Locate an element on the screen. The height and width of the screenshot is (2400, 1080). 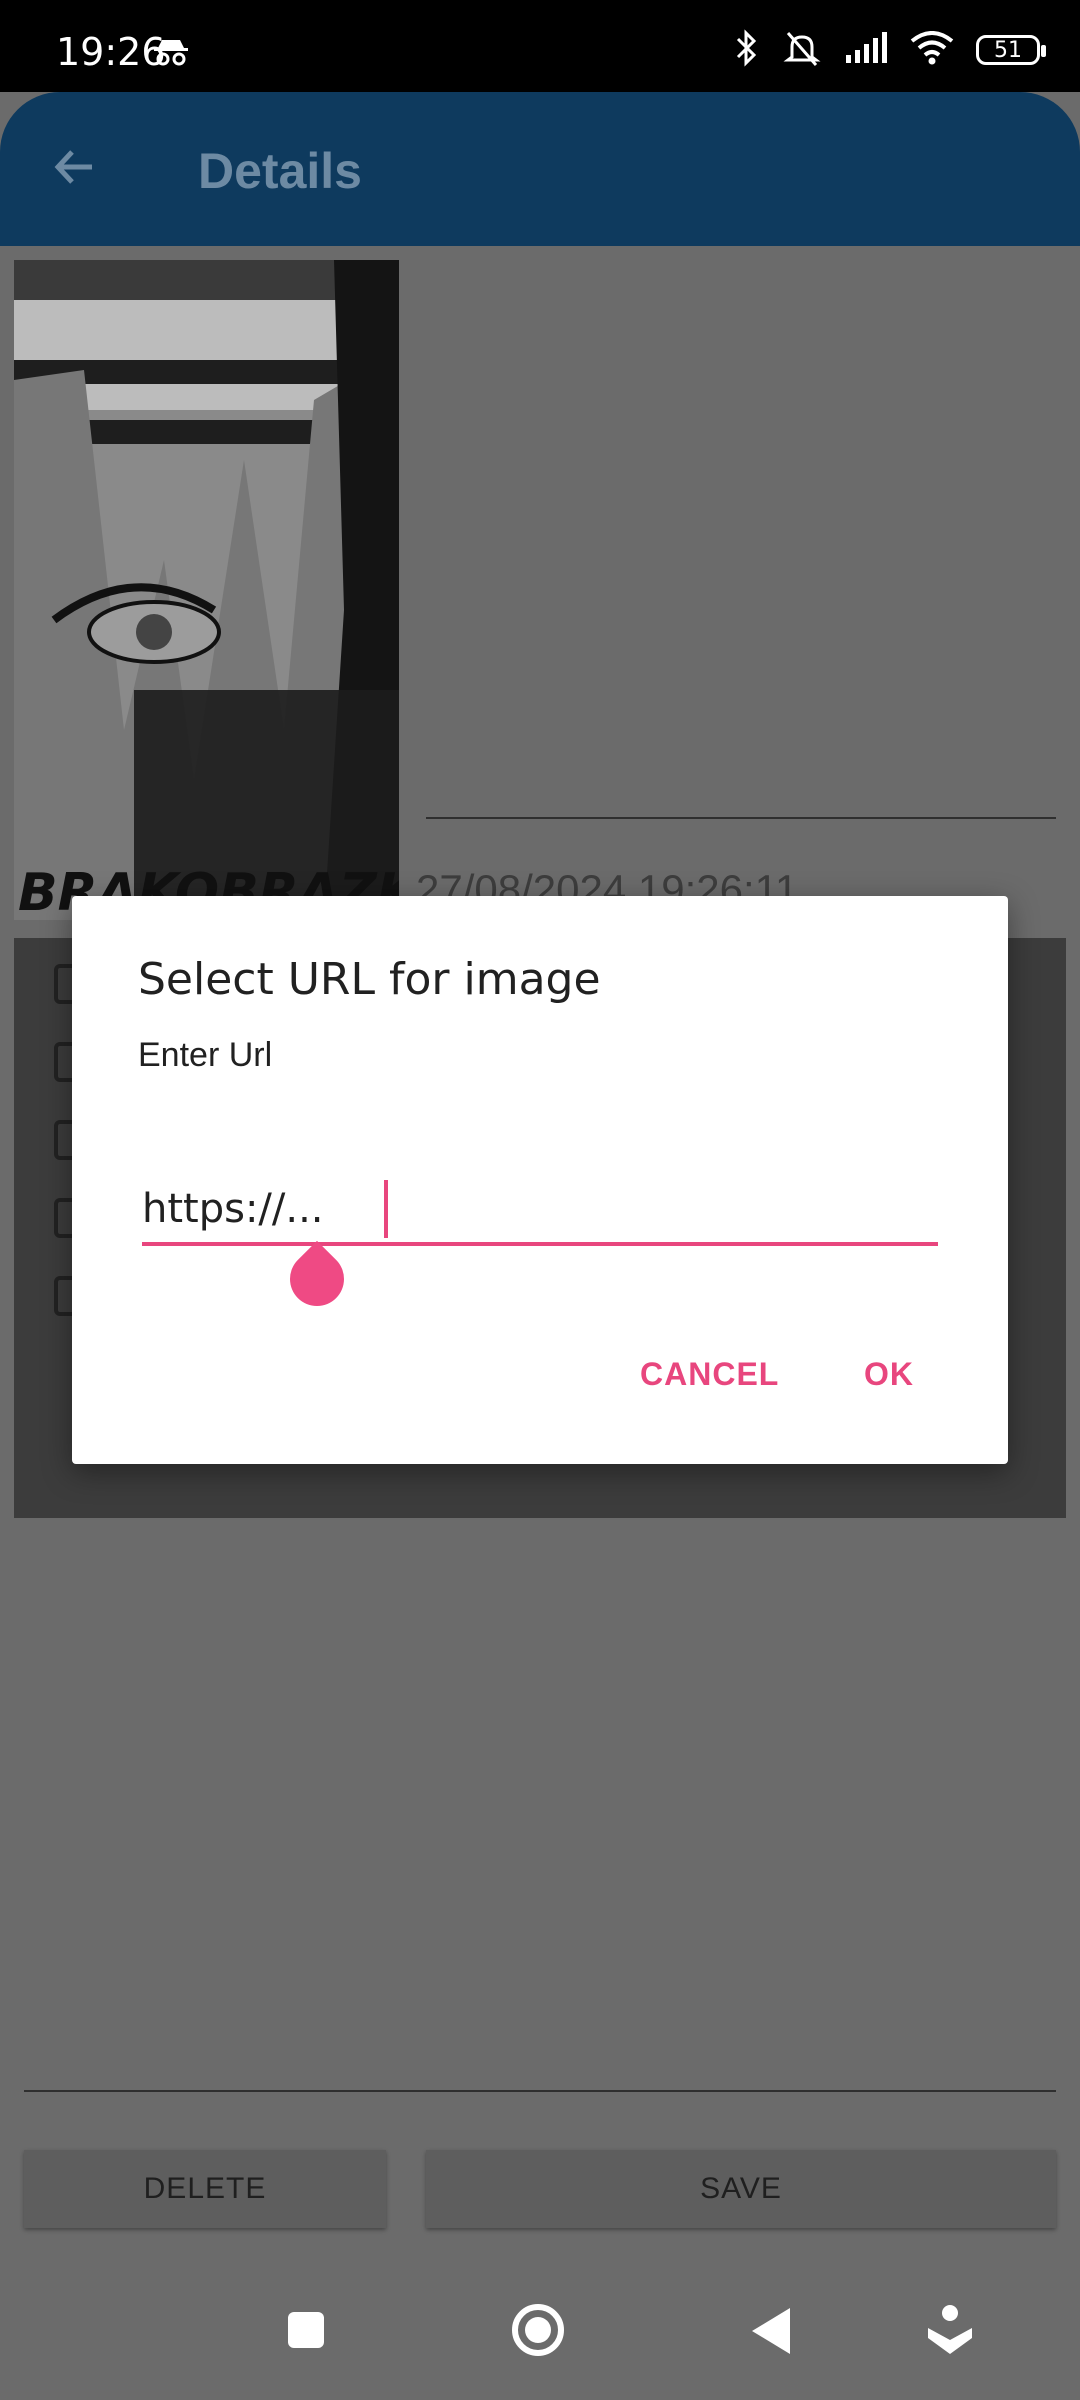
silent-icon is located at coordinates (802, 50).